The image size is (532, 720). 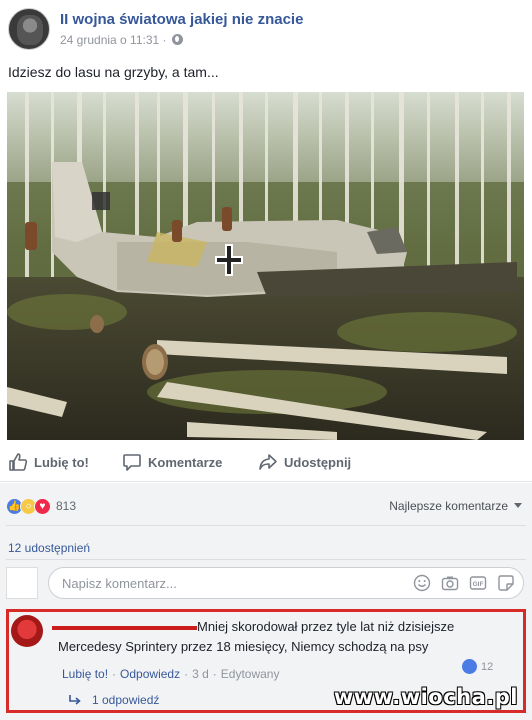 What do you see at coordinates (318, 462) in the screenshot?
I see `share-button-label: Udostępnij` at bounding box center [318, 462].